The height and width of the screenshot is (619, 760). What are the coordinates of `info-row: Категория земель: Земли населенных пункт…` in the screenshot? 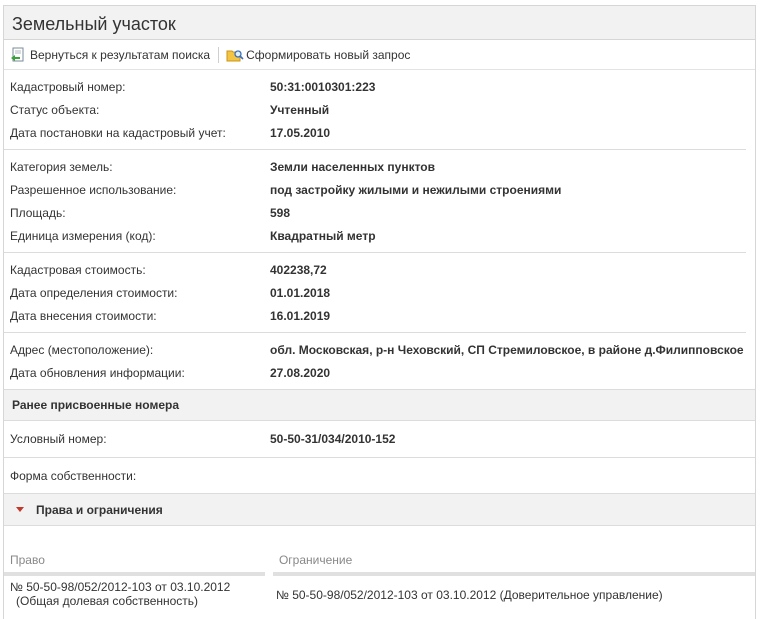 It's located at (375, 166).